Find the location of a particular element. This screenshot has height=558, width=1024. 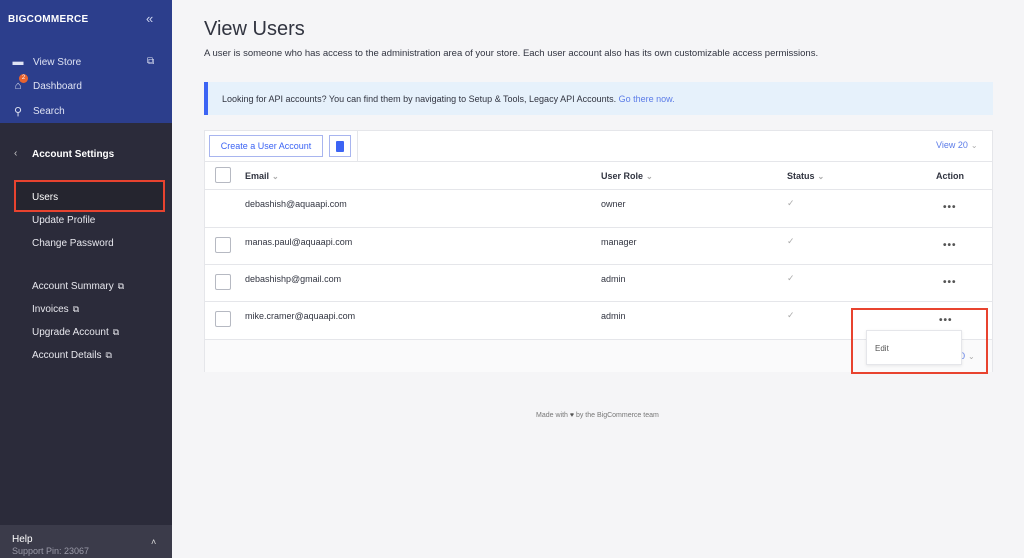

help-label: Help is located at coordinates (22, 539).